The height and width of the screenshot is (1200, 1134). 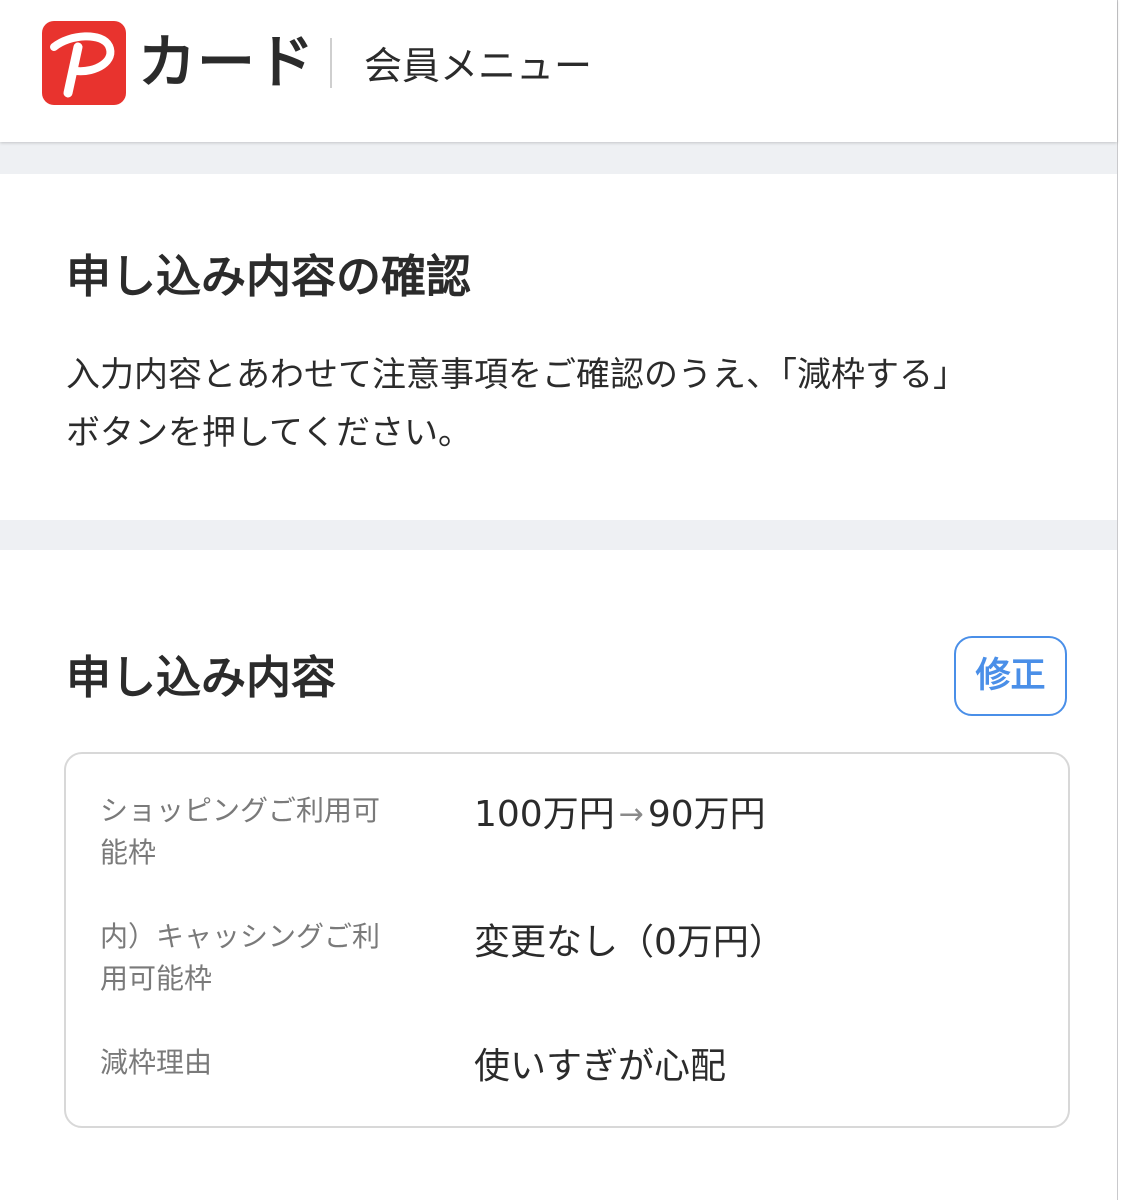 I want to click on cashing-limit-value: 変更なし（0万円）, so click(x=629, y=942).